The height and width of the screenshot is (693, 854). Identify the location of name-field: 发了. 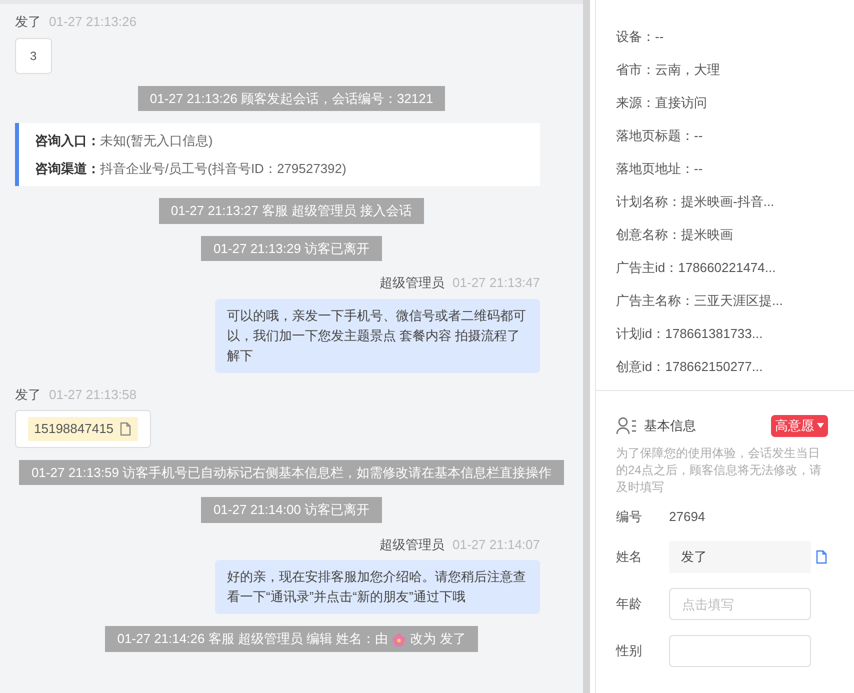
(740, 557).